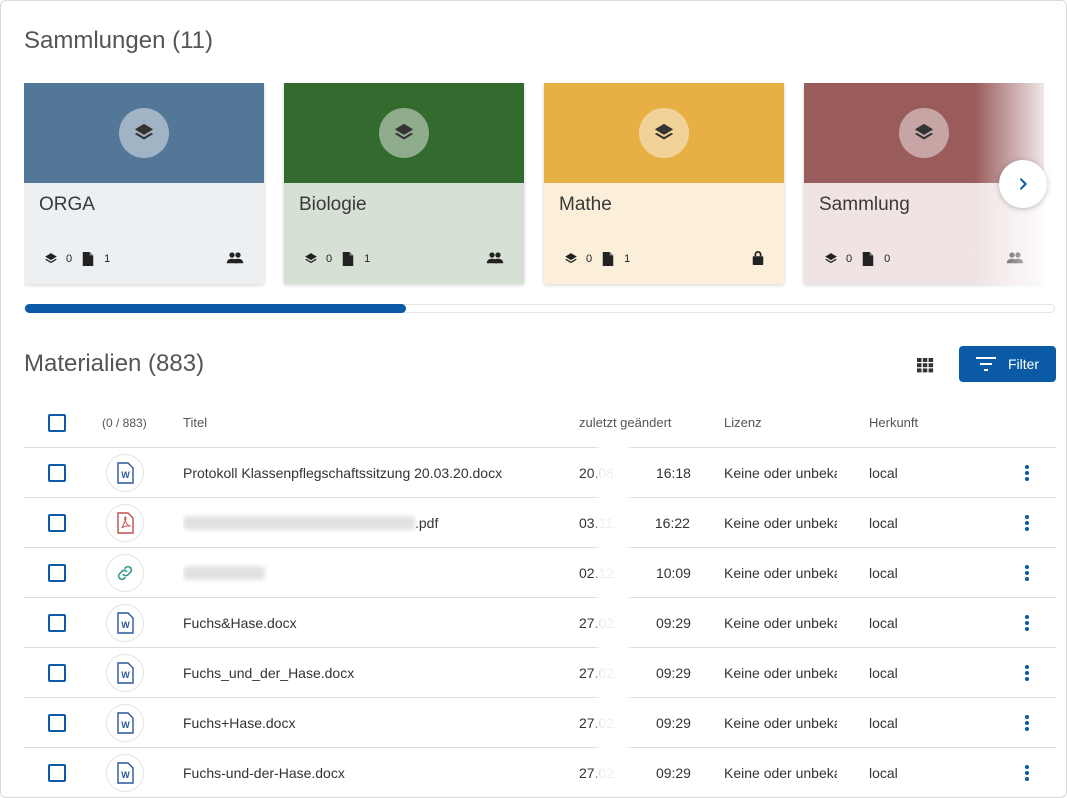 The image size is (1067, 798). I want to click on filter-button: Filter, so click(1007, 364).